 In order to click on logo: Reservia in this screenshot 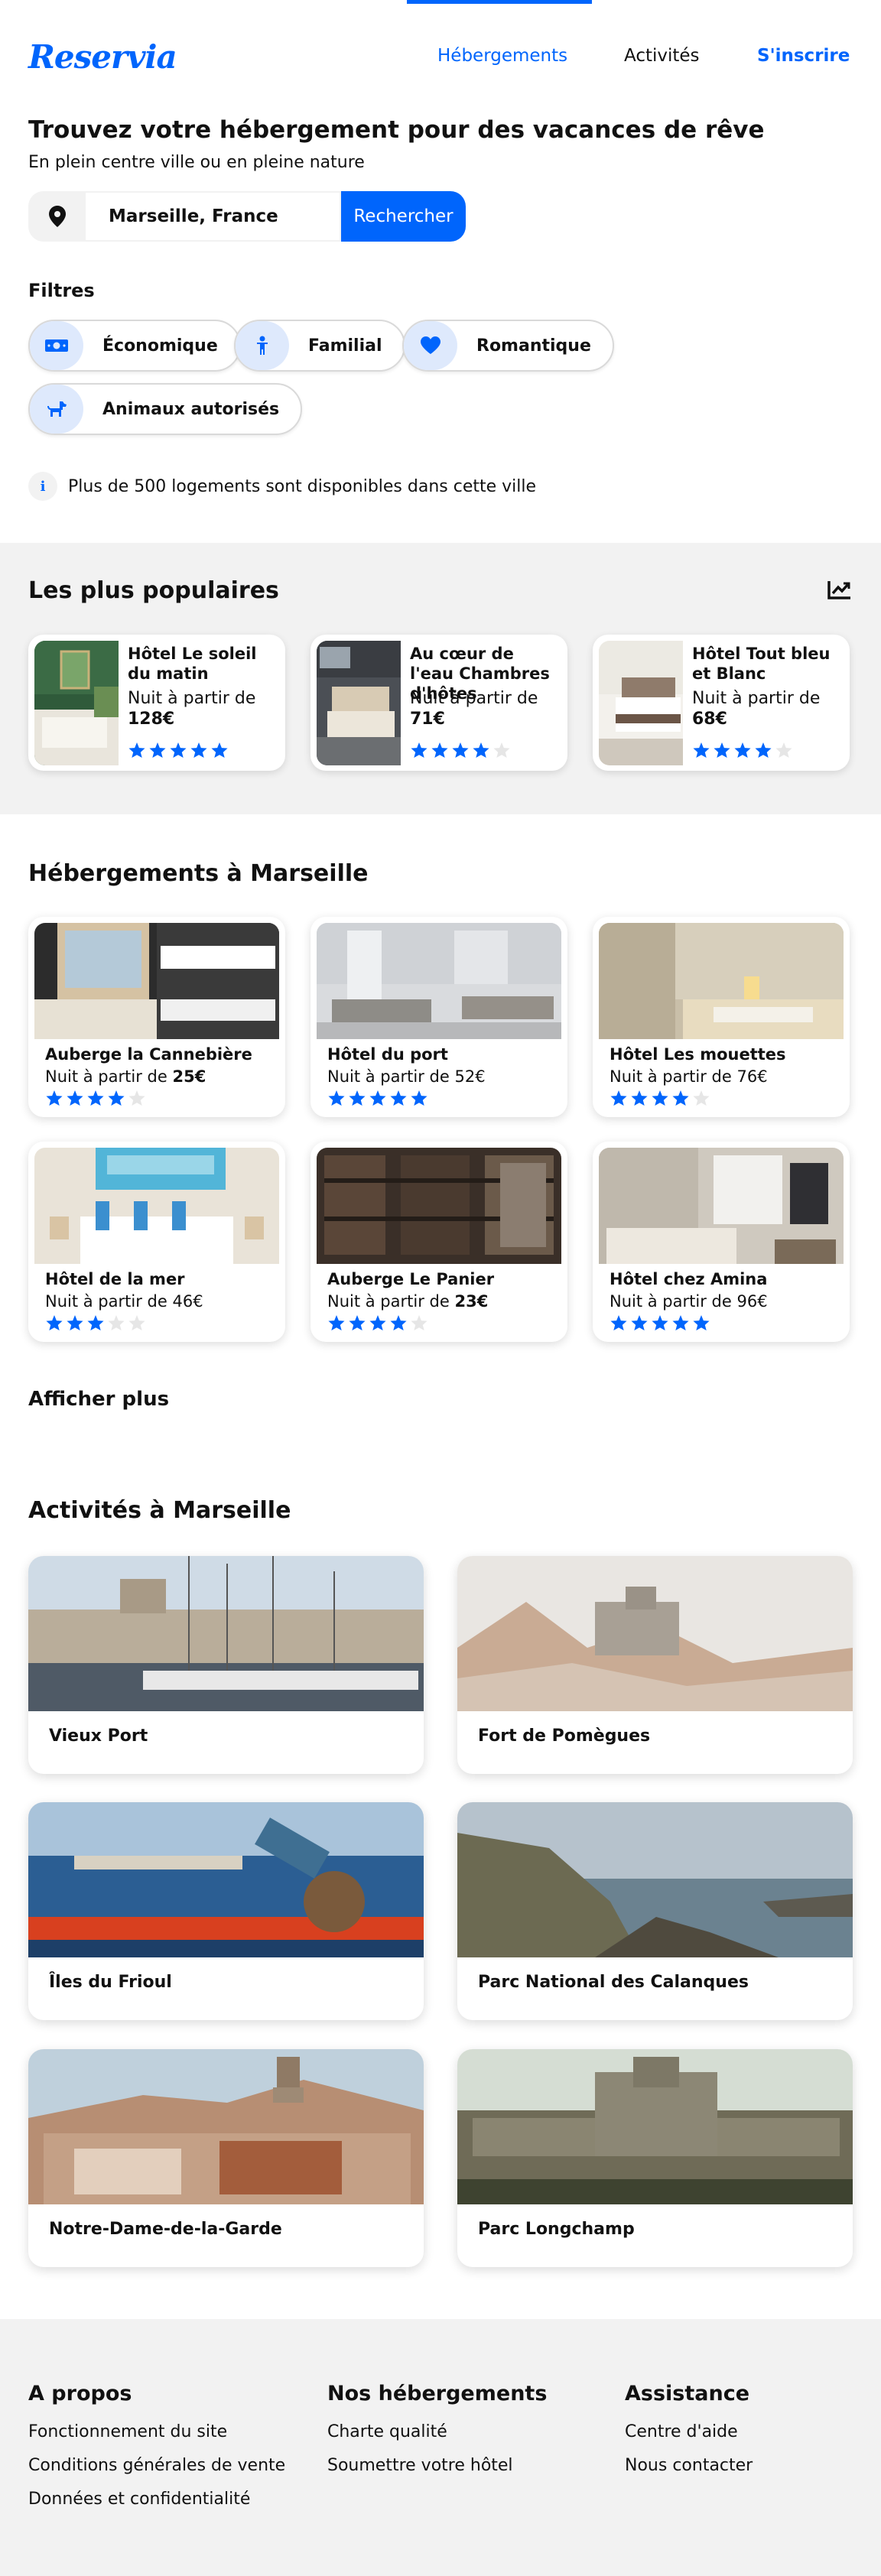, I will do `click(102, 57)`.